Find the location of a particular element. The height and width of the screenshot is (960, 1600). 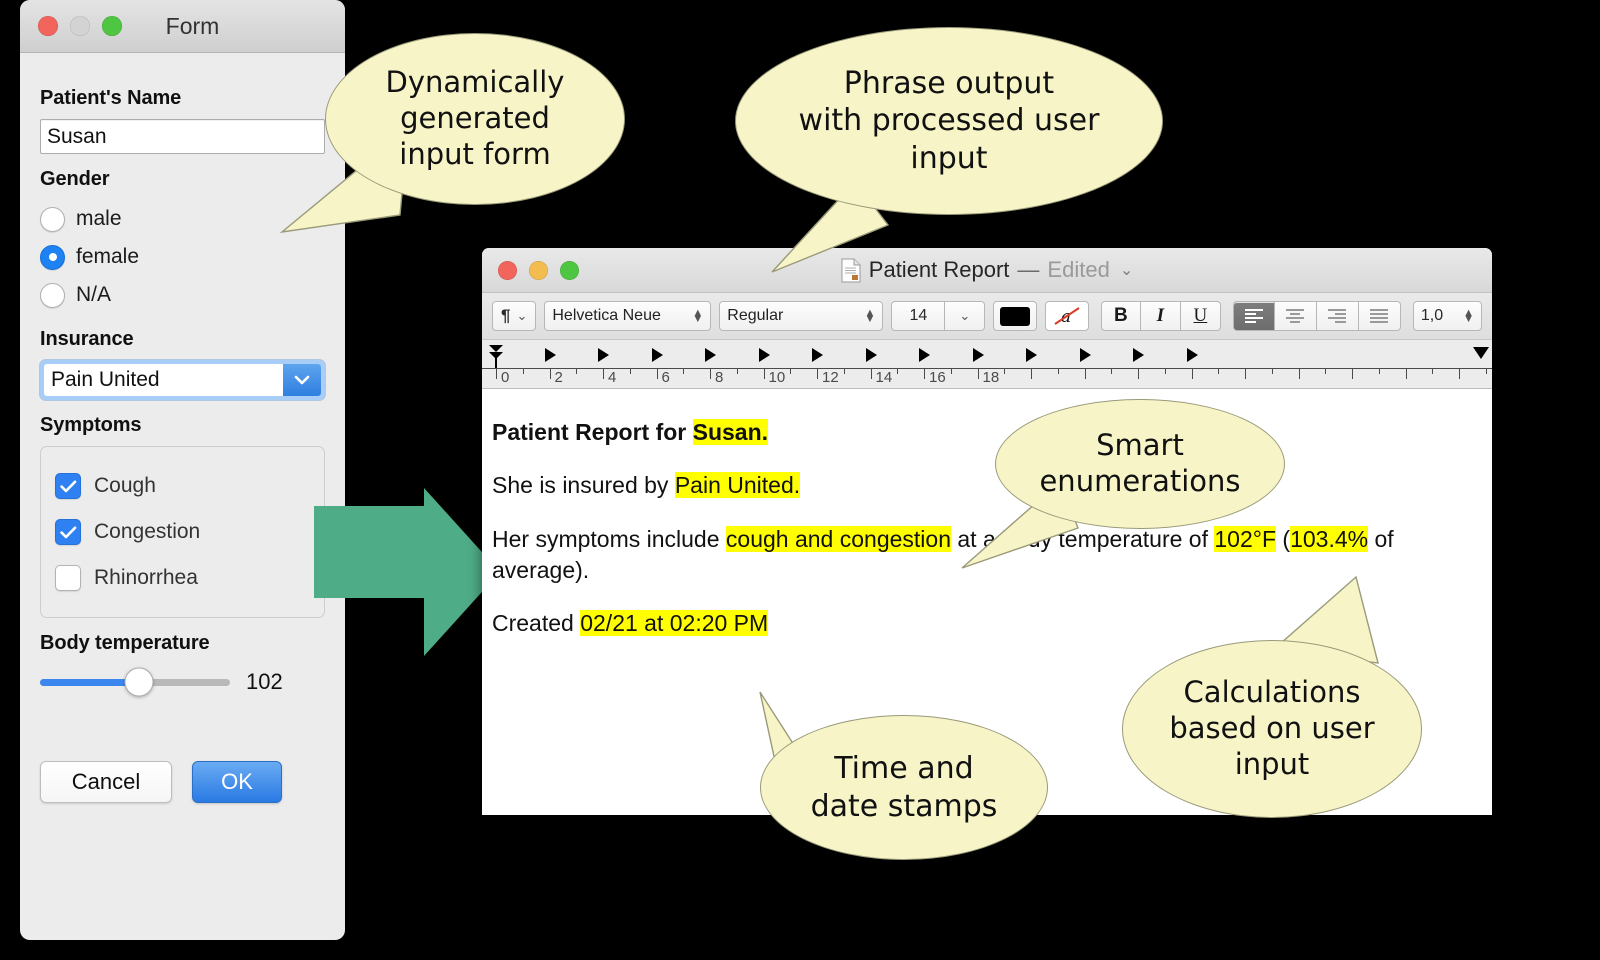

font-style-select: Regular ▲ ▼ is located at coordinates (801, 316).